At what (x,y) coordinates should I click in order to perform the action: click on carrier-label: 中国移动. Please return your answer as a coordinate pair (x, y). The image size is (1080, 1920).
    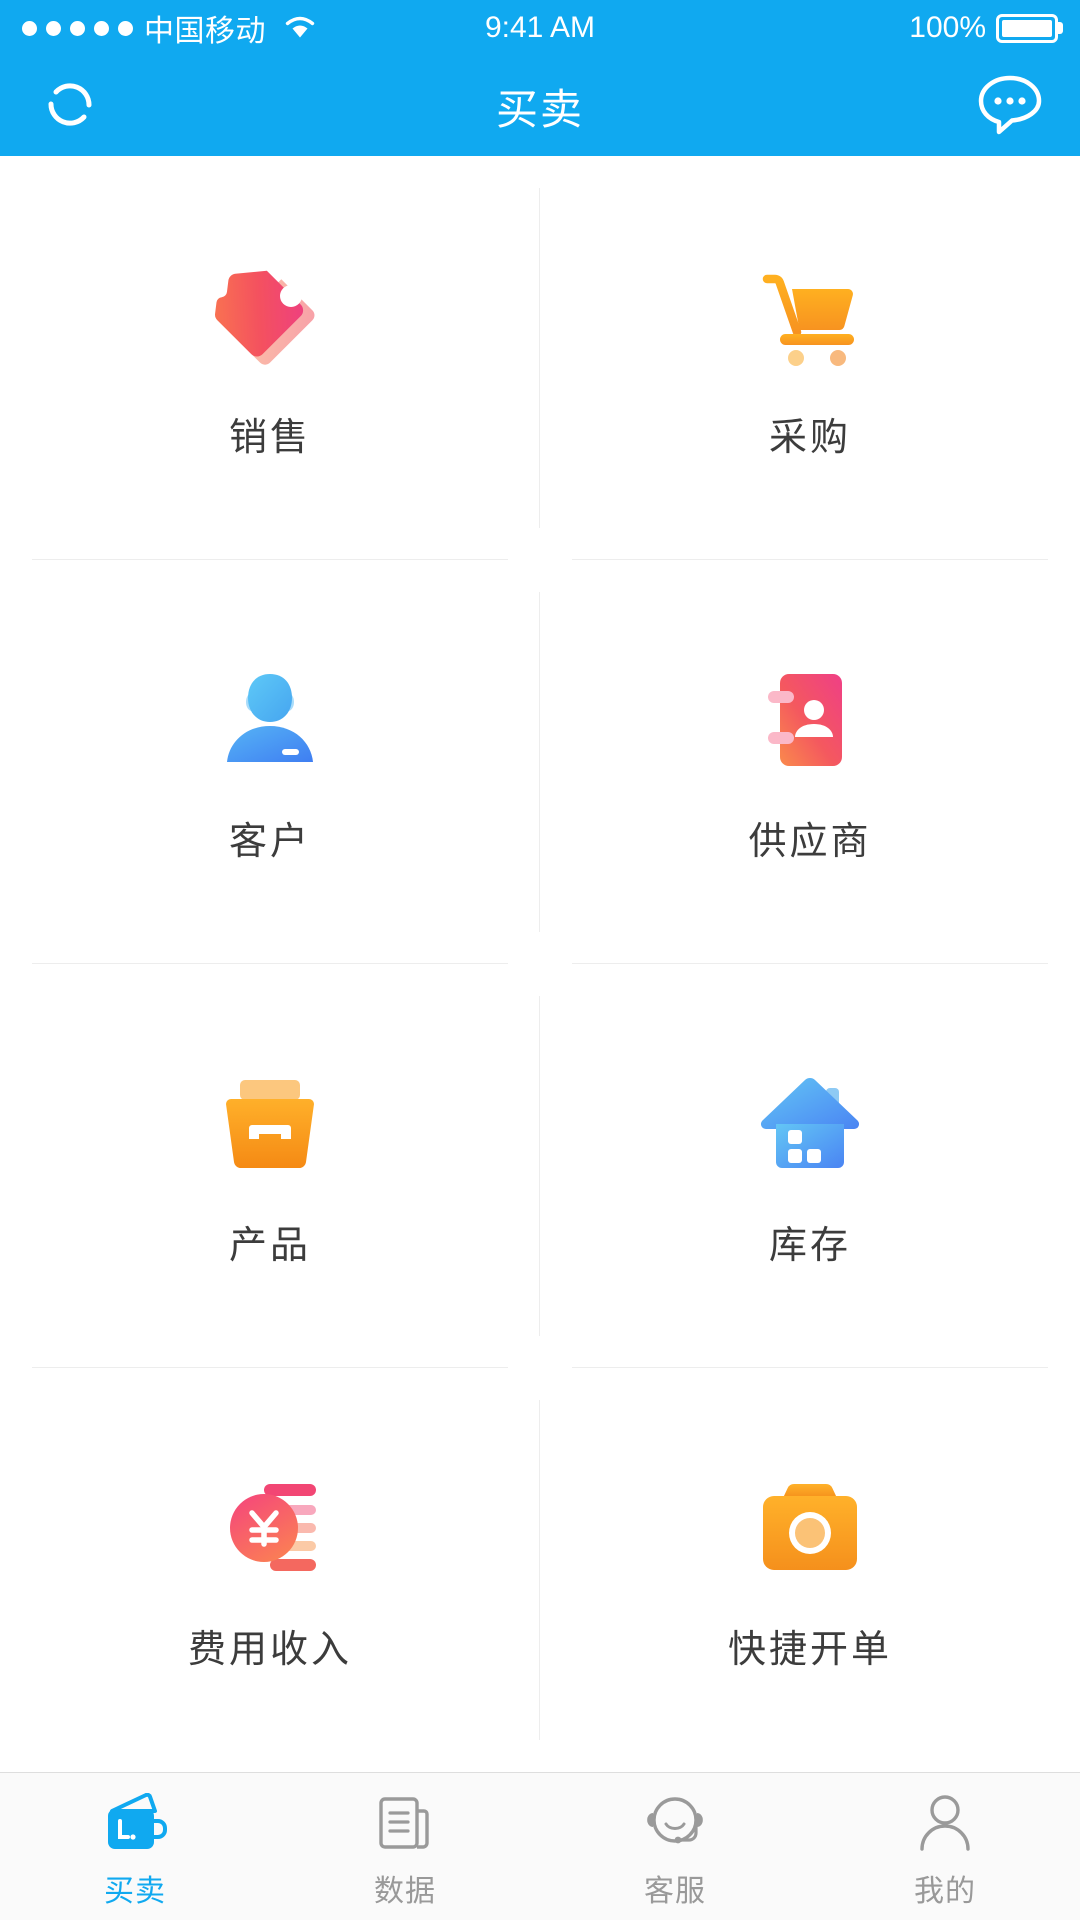
    Looking at the image, I should click on (205, 31).